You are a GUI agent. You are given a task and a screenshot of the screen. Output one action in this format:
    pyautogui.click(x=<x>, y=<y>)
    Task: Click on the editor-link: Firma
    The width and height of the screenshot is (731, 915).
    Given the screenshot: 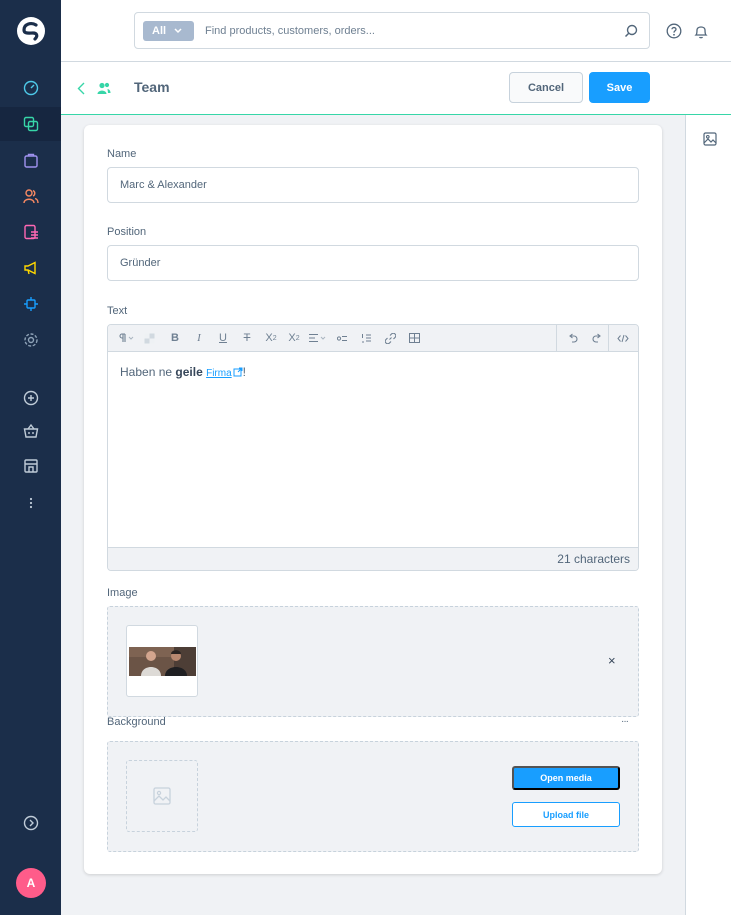 What is the action you would take?
    pyautogui.click(x=219, y=373)
    